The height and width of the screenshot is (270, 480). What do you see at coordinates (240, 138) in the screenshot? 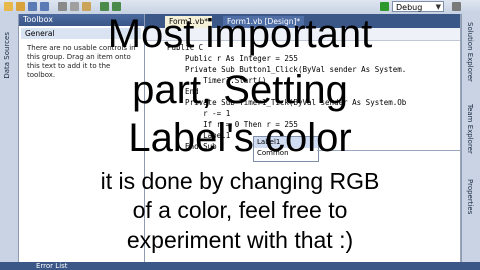
I see `overlay-heading-line: Label's color` at bounding box center [240, 138].